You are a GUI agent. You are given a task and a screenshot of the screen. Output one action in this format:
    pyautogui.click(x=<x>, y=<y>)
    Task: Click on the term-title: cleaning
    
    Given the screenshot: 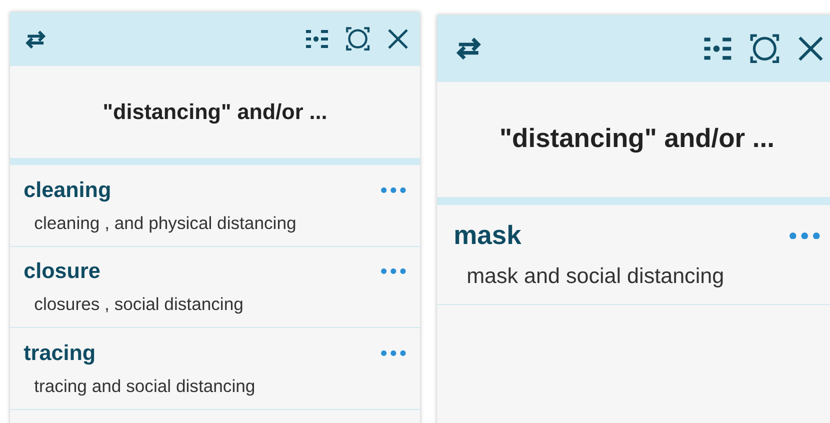 What is the action you would take?
    pyautogui.click(x=68, y=190)
    